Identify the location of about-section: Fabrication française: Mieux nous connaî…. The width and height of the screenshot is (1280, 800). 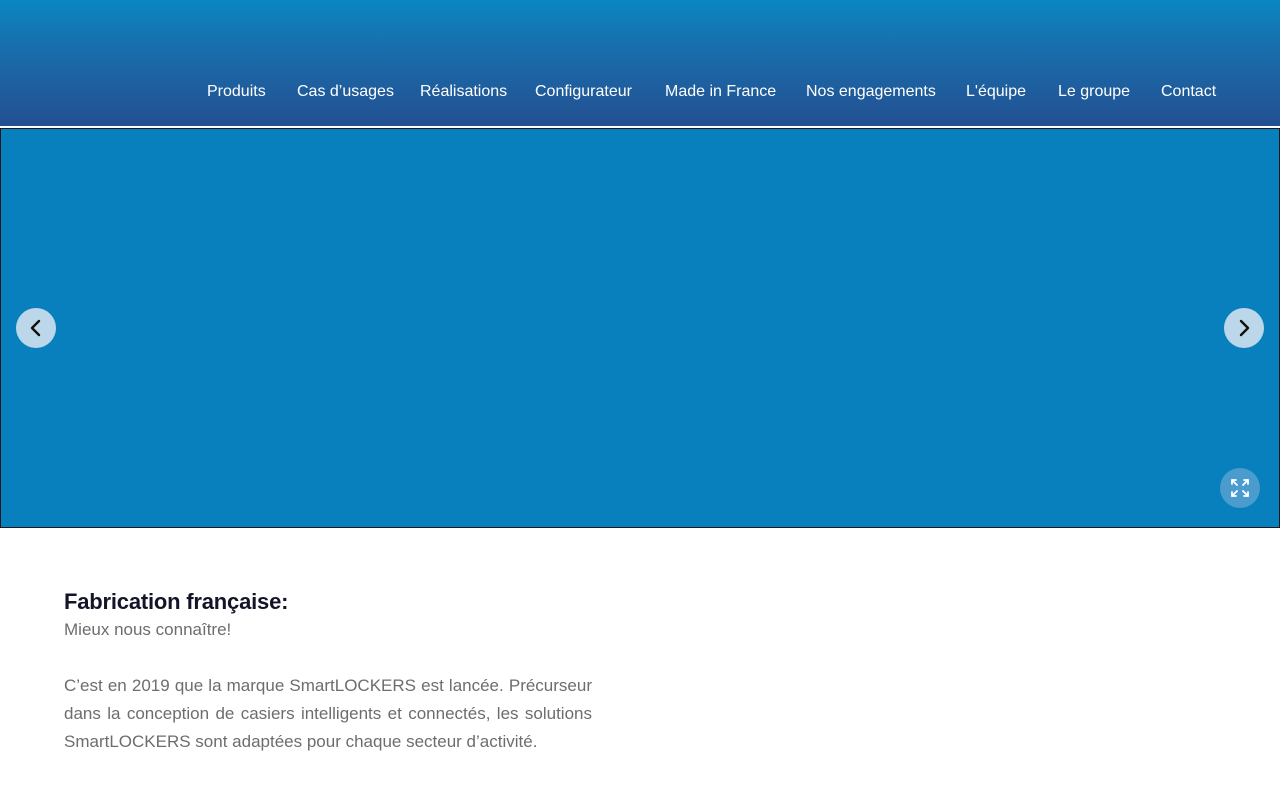
(328, 672).